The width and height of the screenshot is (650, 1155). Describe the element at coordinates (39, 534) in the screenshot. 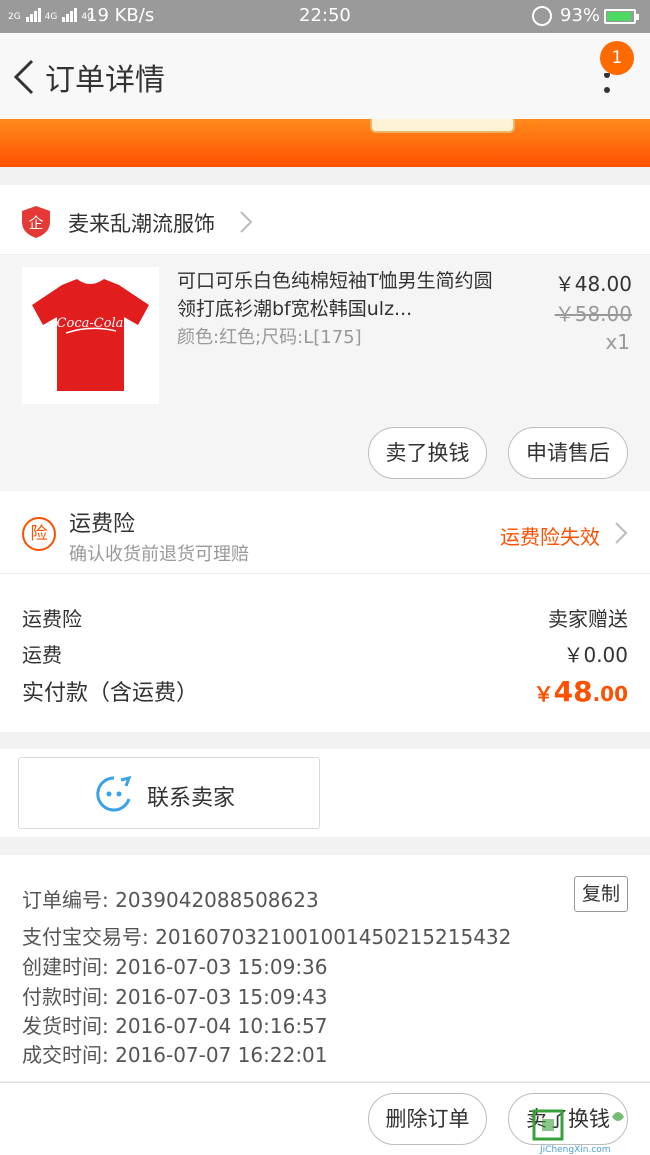

I see `insurance-icon: 险` at that location.